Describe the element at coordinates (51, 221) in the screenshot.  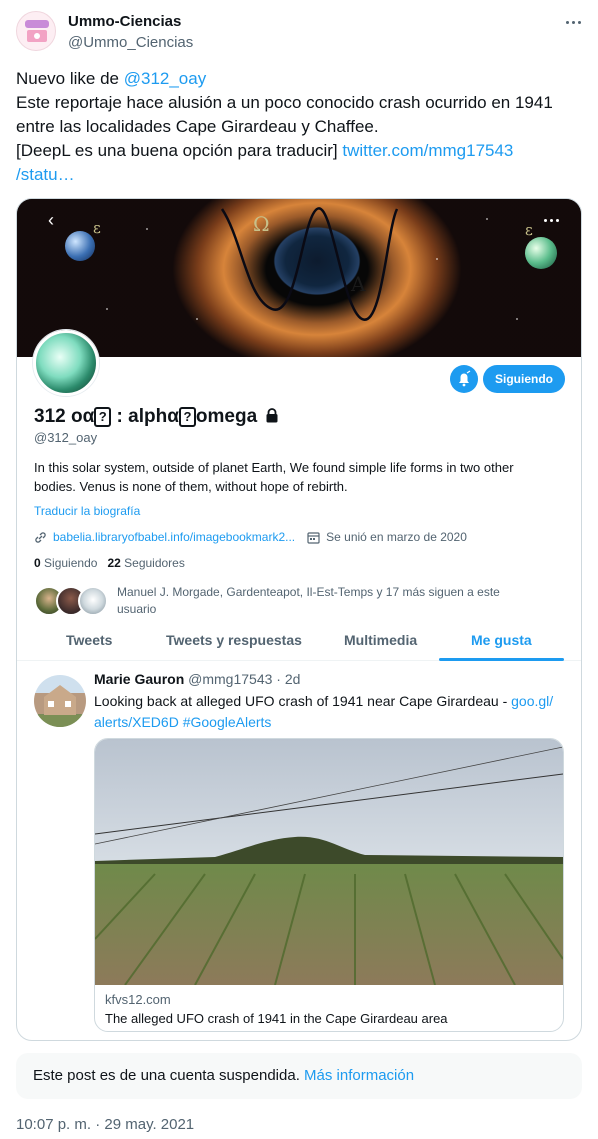
I see `back-arrow-icon: ‹` at that location.